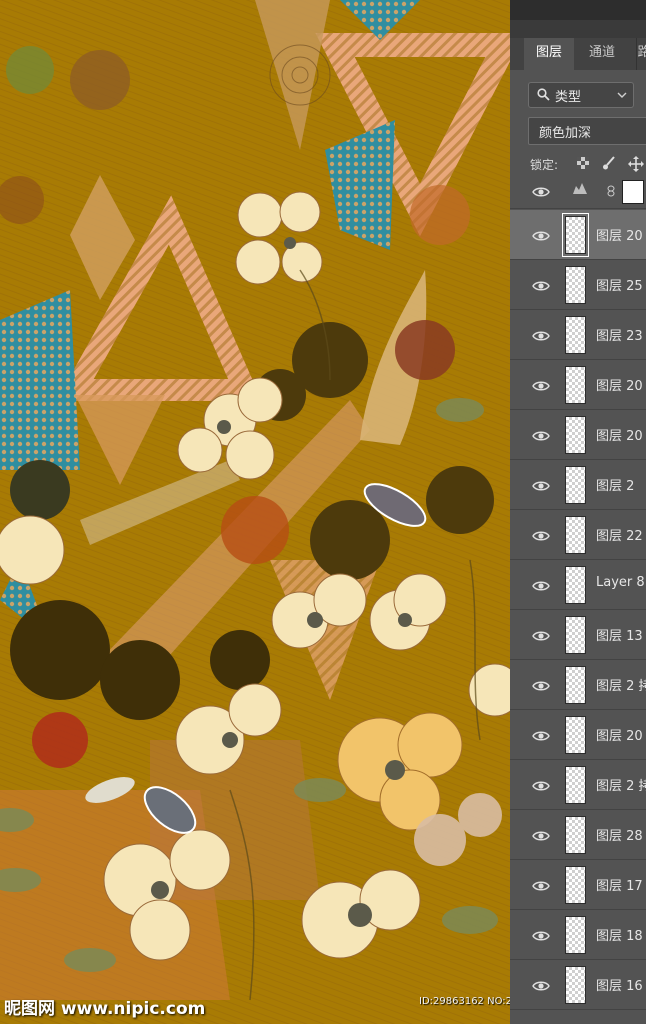 The image size is (646, 1024). Describe the element at coordinates (641, 54) in the screenshot. I see `tab-paths: 路` at that location.